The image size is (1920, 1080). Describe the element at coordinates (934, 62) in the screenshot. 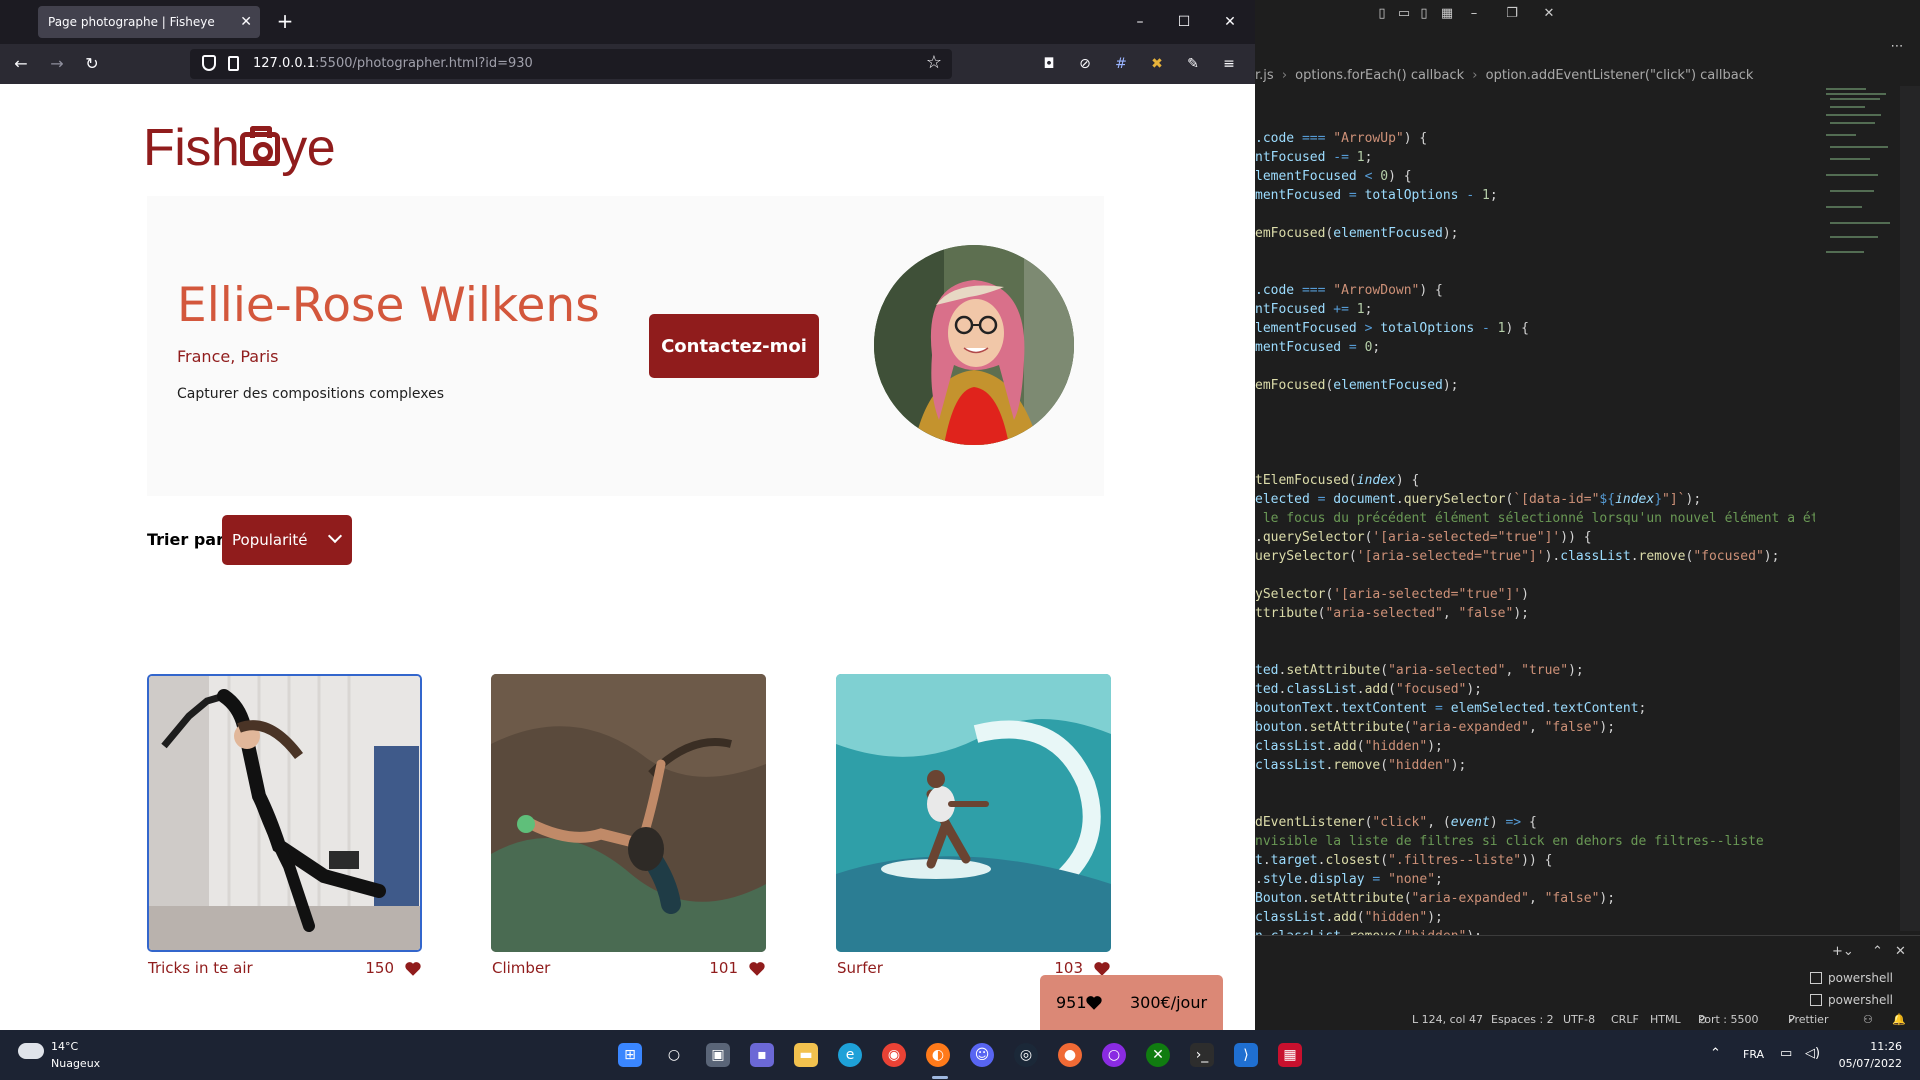

I see `bookmark-star-icon: ☆` at that location.